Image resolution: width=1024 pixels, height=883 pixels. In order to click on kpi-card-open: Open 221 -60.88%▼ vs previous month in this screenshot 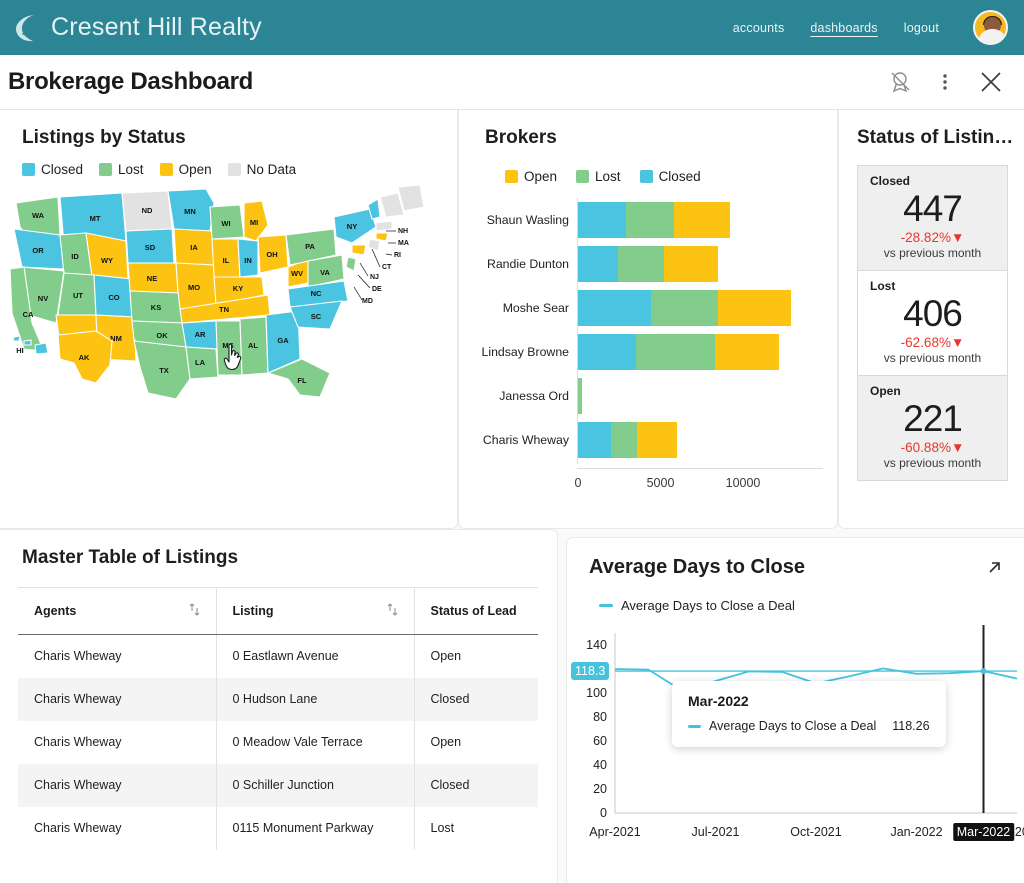, I will do `click(932, 427)`.